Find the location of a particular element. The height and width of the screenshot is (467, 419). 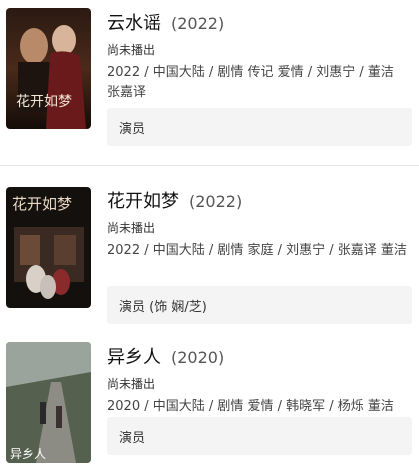

title-line: 云水谣 (2022) is located at coordinates (259, 22).